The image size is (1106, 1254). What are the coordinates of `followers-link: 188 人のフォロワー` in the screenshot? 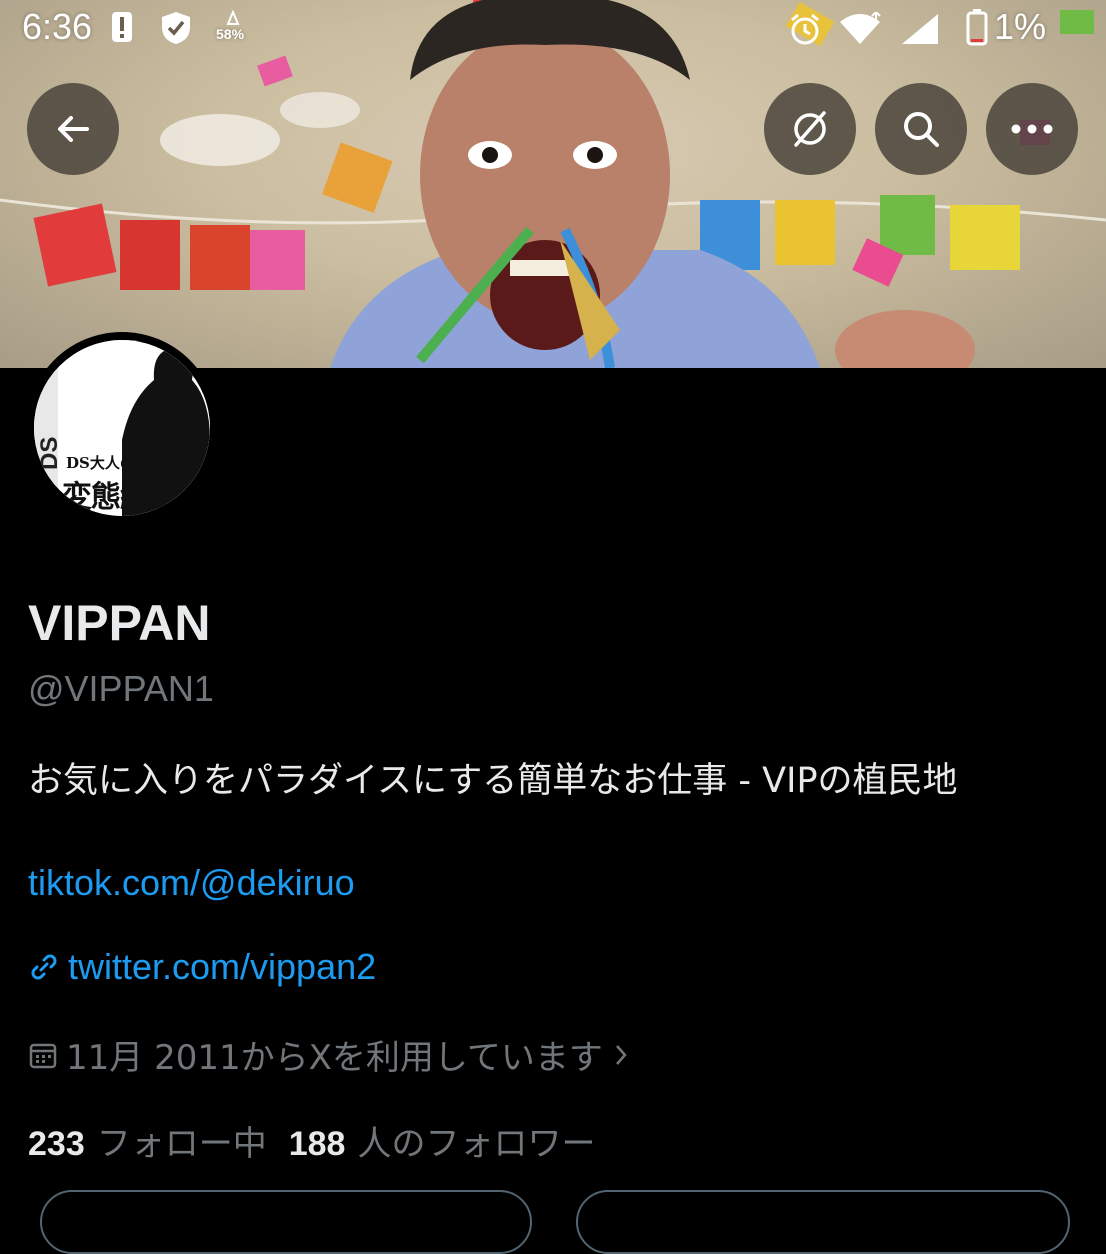 It's located at (442, 1140).